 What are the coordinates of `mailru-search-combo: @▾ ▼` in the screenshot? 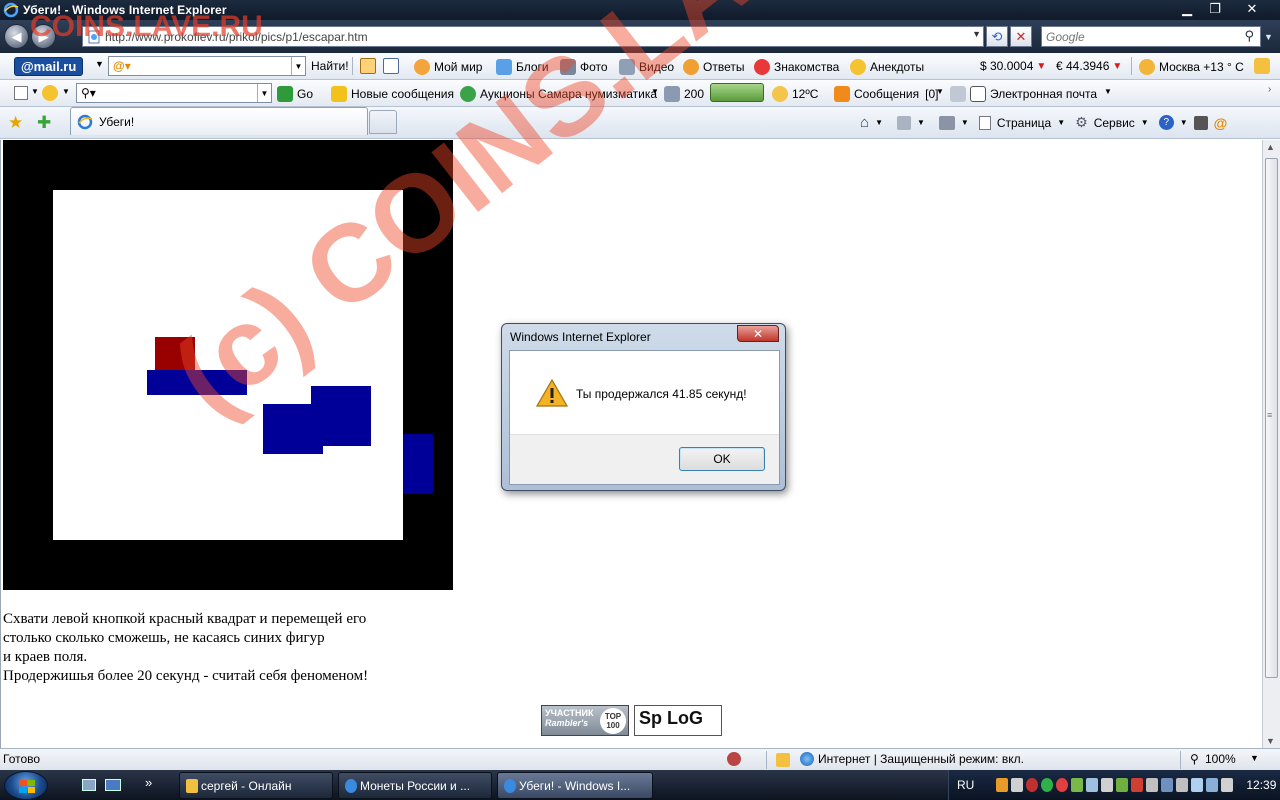 It's located at (207, 66).